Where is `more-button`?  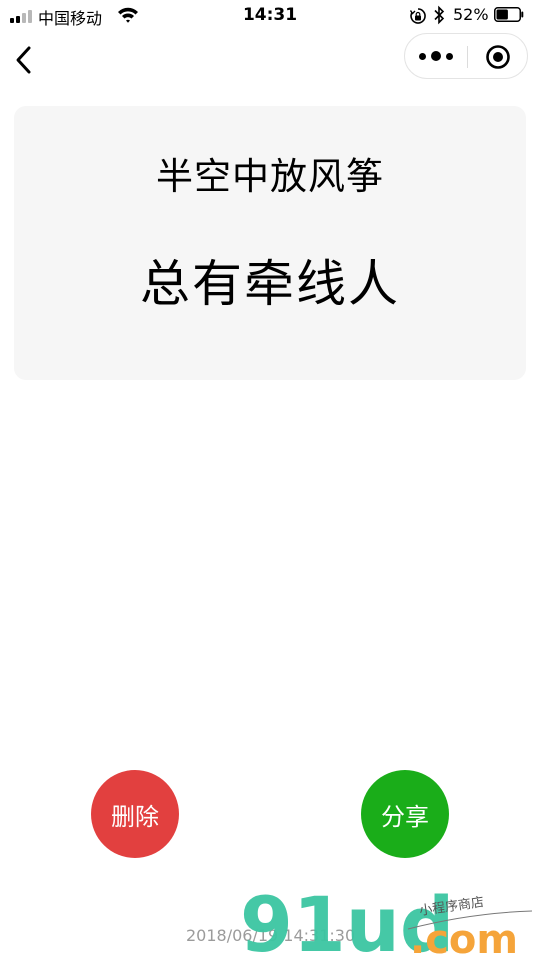
more-button is located at coordinates (436, 56).